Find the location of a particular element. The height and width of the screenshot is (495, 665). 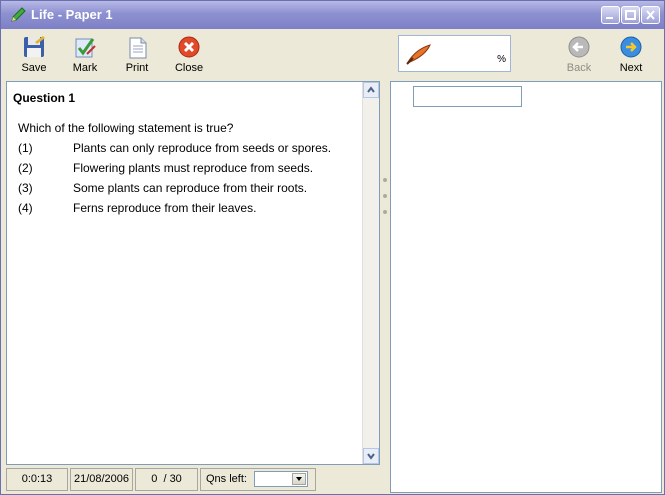

close-circle-icon is located at coordinates (189, 47).